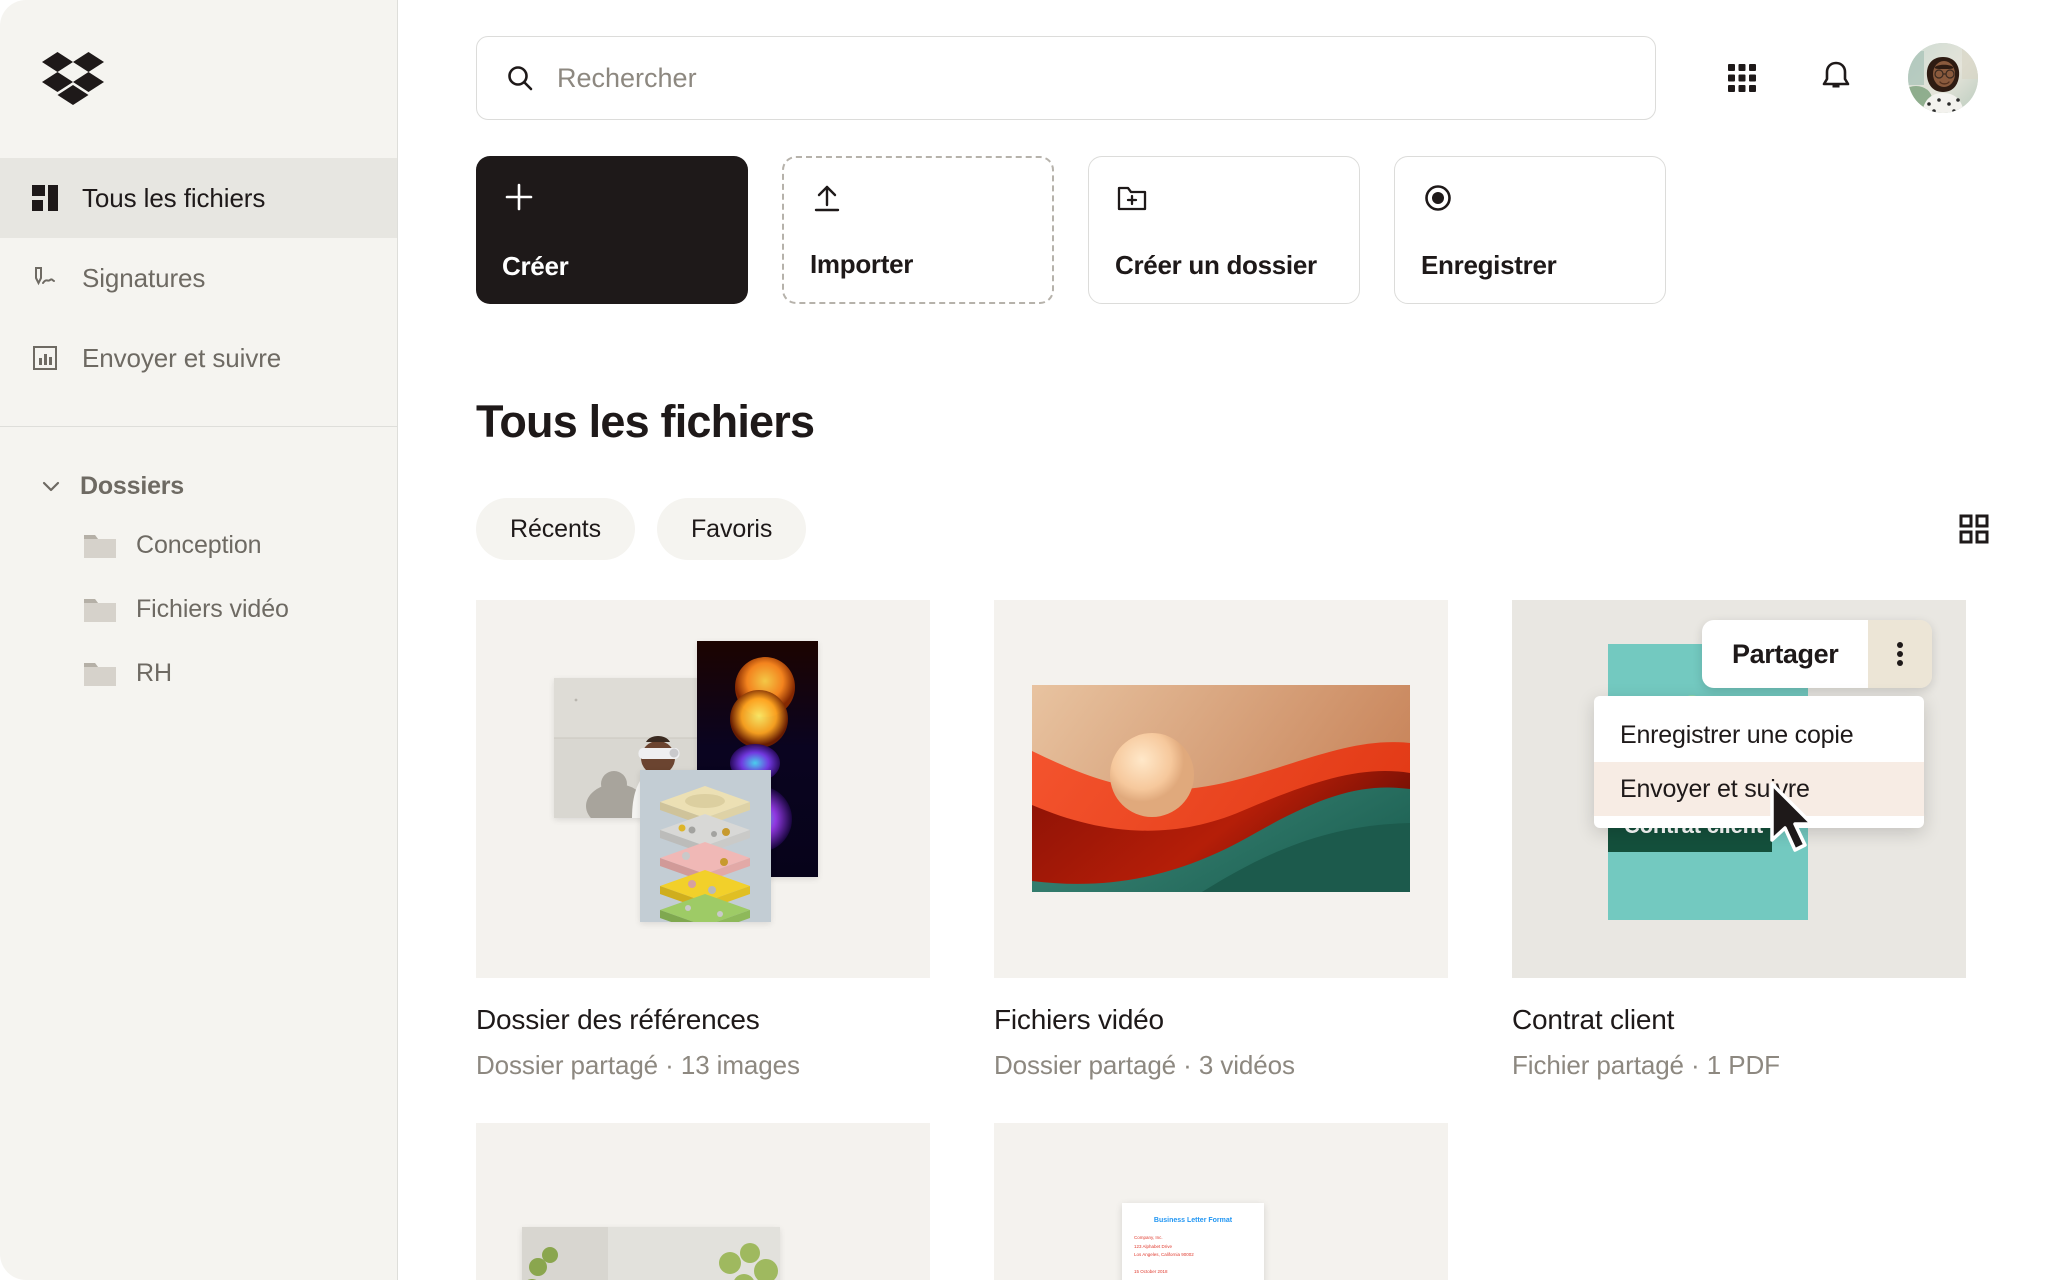 The height and width of the screenshot is (1280, 2048). What do you see at coordinates (1530, 198) in the screenshot?
I see `record-dot-icon` at bounding box center [1530, 198].